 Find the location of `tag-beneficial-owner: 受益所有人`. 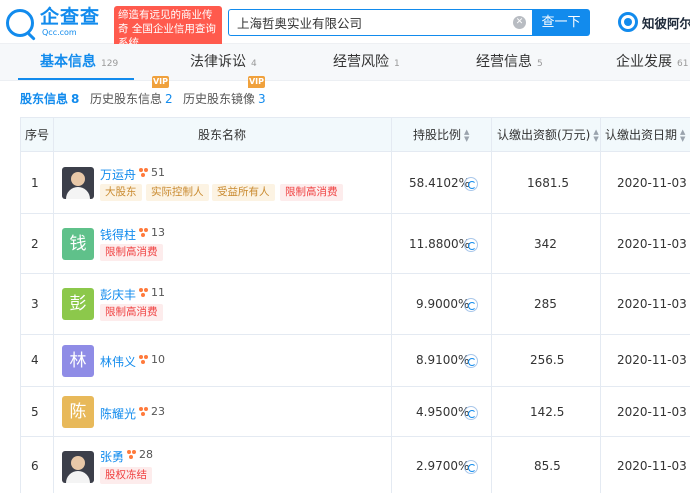

tag-beneficial-owner: 受益所有人 is located at coordinates (243, 192).